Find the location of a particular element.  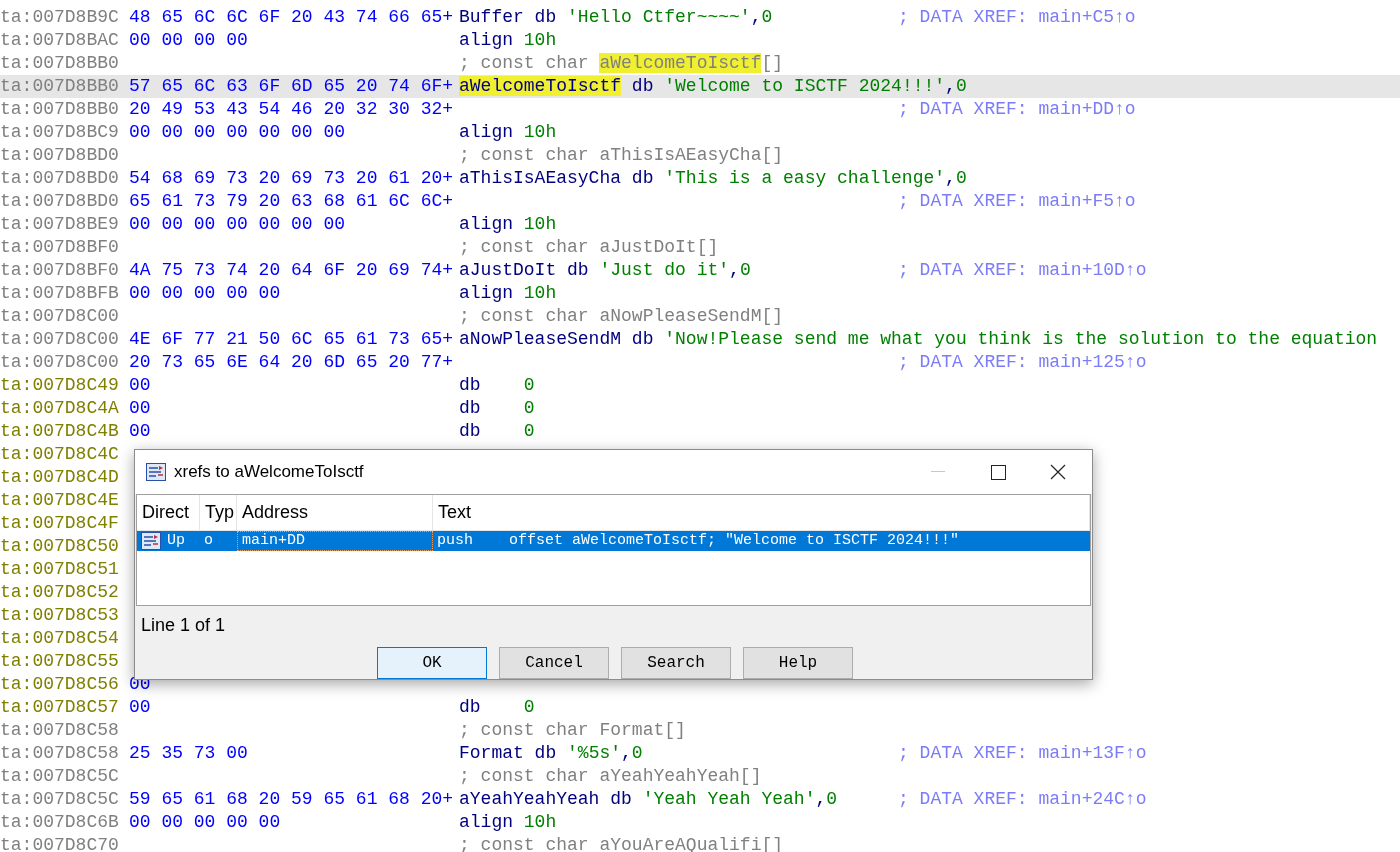

address-text: ta:007D8C56 is located at coordinates (59, 683).